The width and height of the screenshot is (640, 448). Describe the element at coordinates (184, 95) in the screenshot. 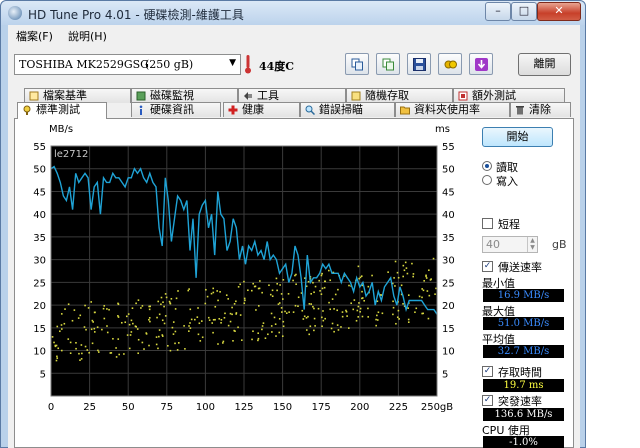

I see `tab-disk-monitor: 磁碟監視` at that location.